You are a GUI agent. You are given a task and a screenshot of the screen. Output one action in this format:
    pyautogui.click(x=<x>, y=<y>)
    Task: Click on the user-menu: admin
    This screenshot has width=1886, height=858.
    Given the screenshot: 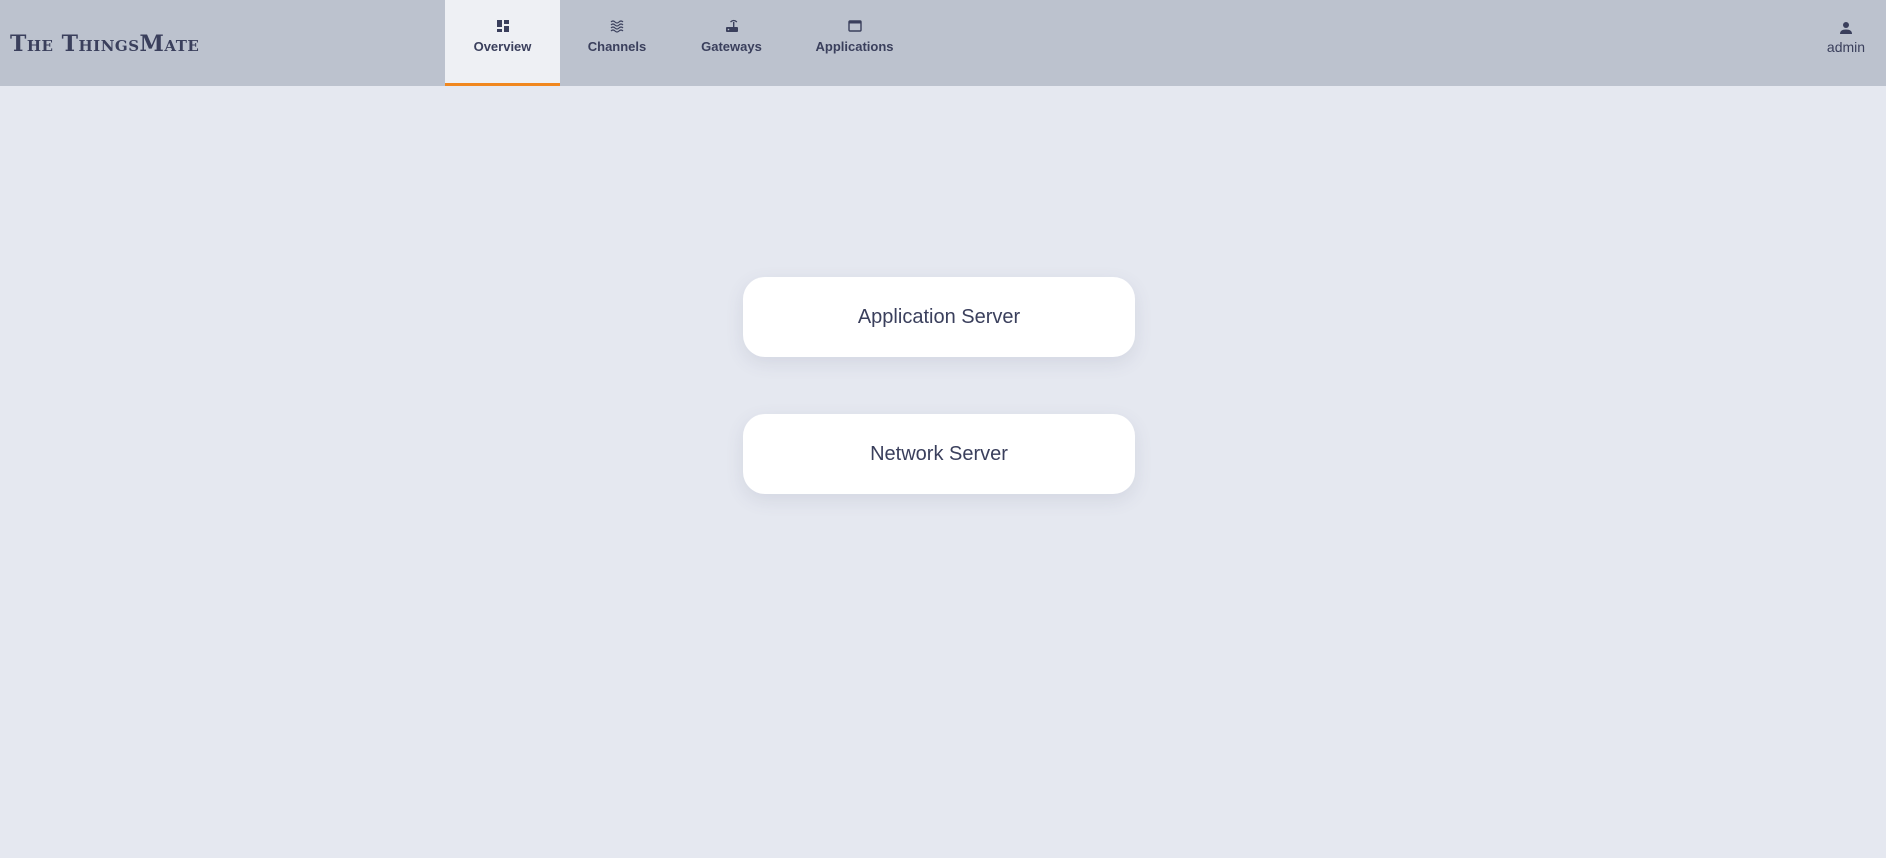 What is the action you would take?
    pyautogui.click(x=1846, y=37)
    